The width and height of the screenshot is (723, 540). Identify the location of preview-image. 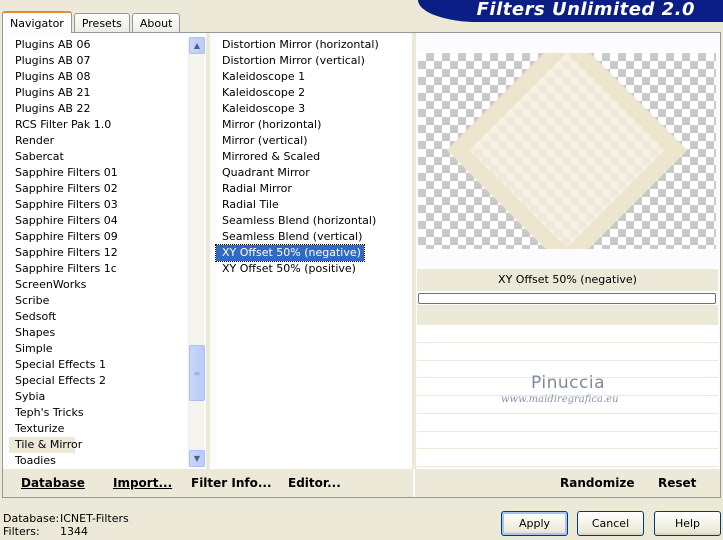
(567, 151).